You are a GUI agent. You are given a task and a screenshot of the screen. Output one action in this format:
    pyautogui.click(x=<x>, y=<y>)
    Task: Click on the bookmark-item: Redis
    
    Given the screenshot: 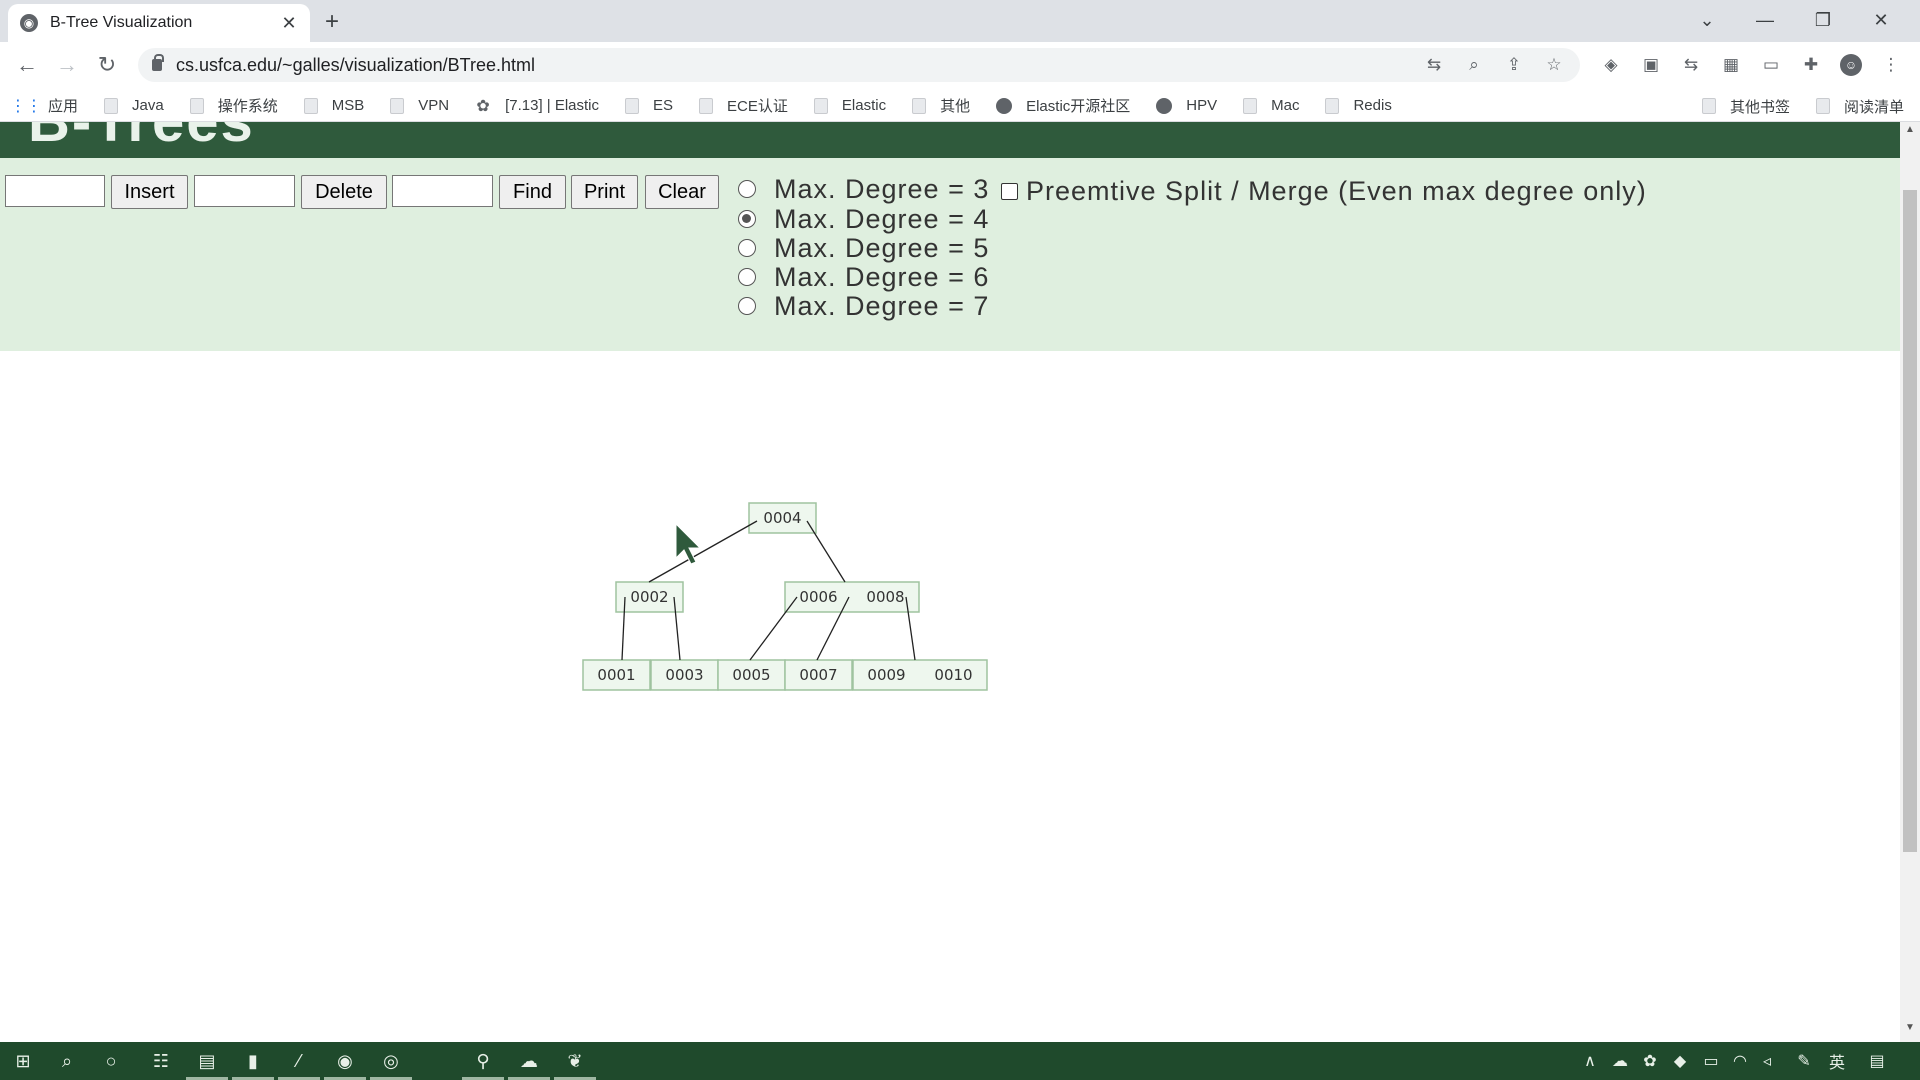 What is the action you would take?
    pyautogui.click(x=1358, y=105)
    